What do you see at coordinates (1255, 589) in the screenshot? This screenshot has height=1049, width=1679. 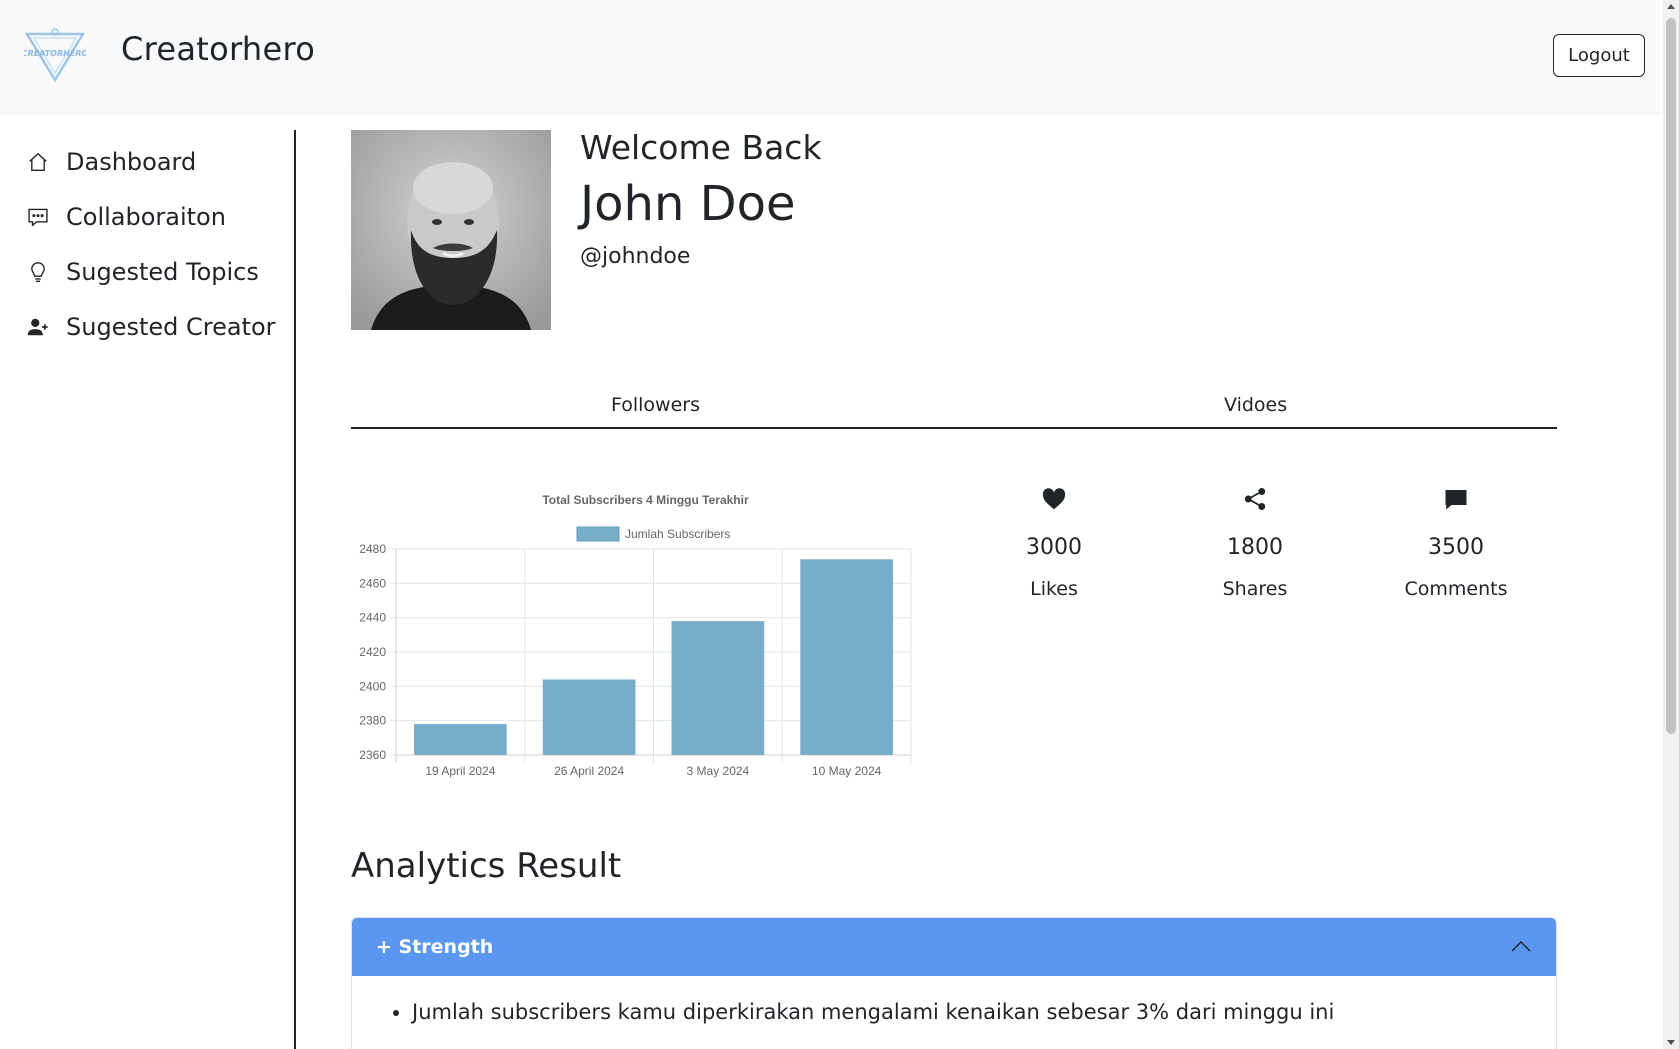 I see `shares-label: Shares` at bounding box center [1255, 589].